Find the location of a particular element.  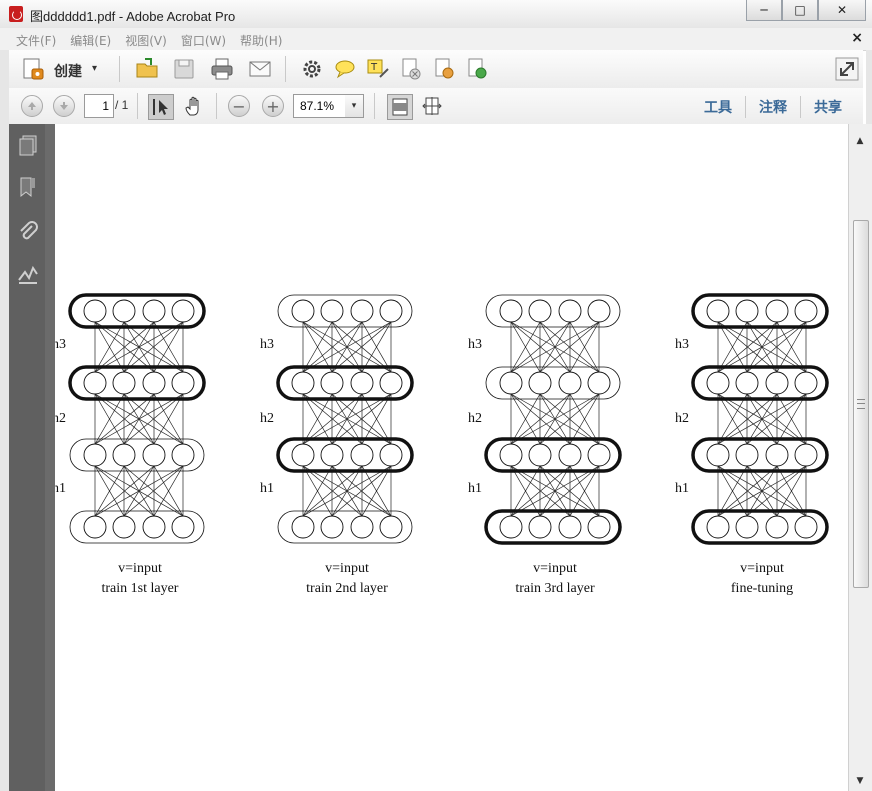

settings-gear-icon is located at coordinates (312, 69).